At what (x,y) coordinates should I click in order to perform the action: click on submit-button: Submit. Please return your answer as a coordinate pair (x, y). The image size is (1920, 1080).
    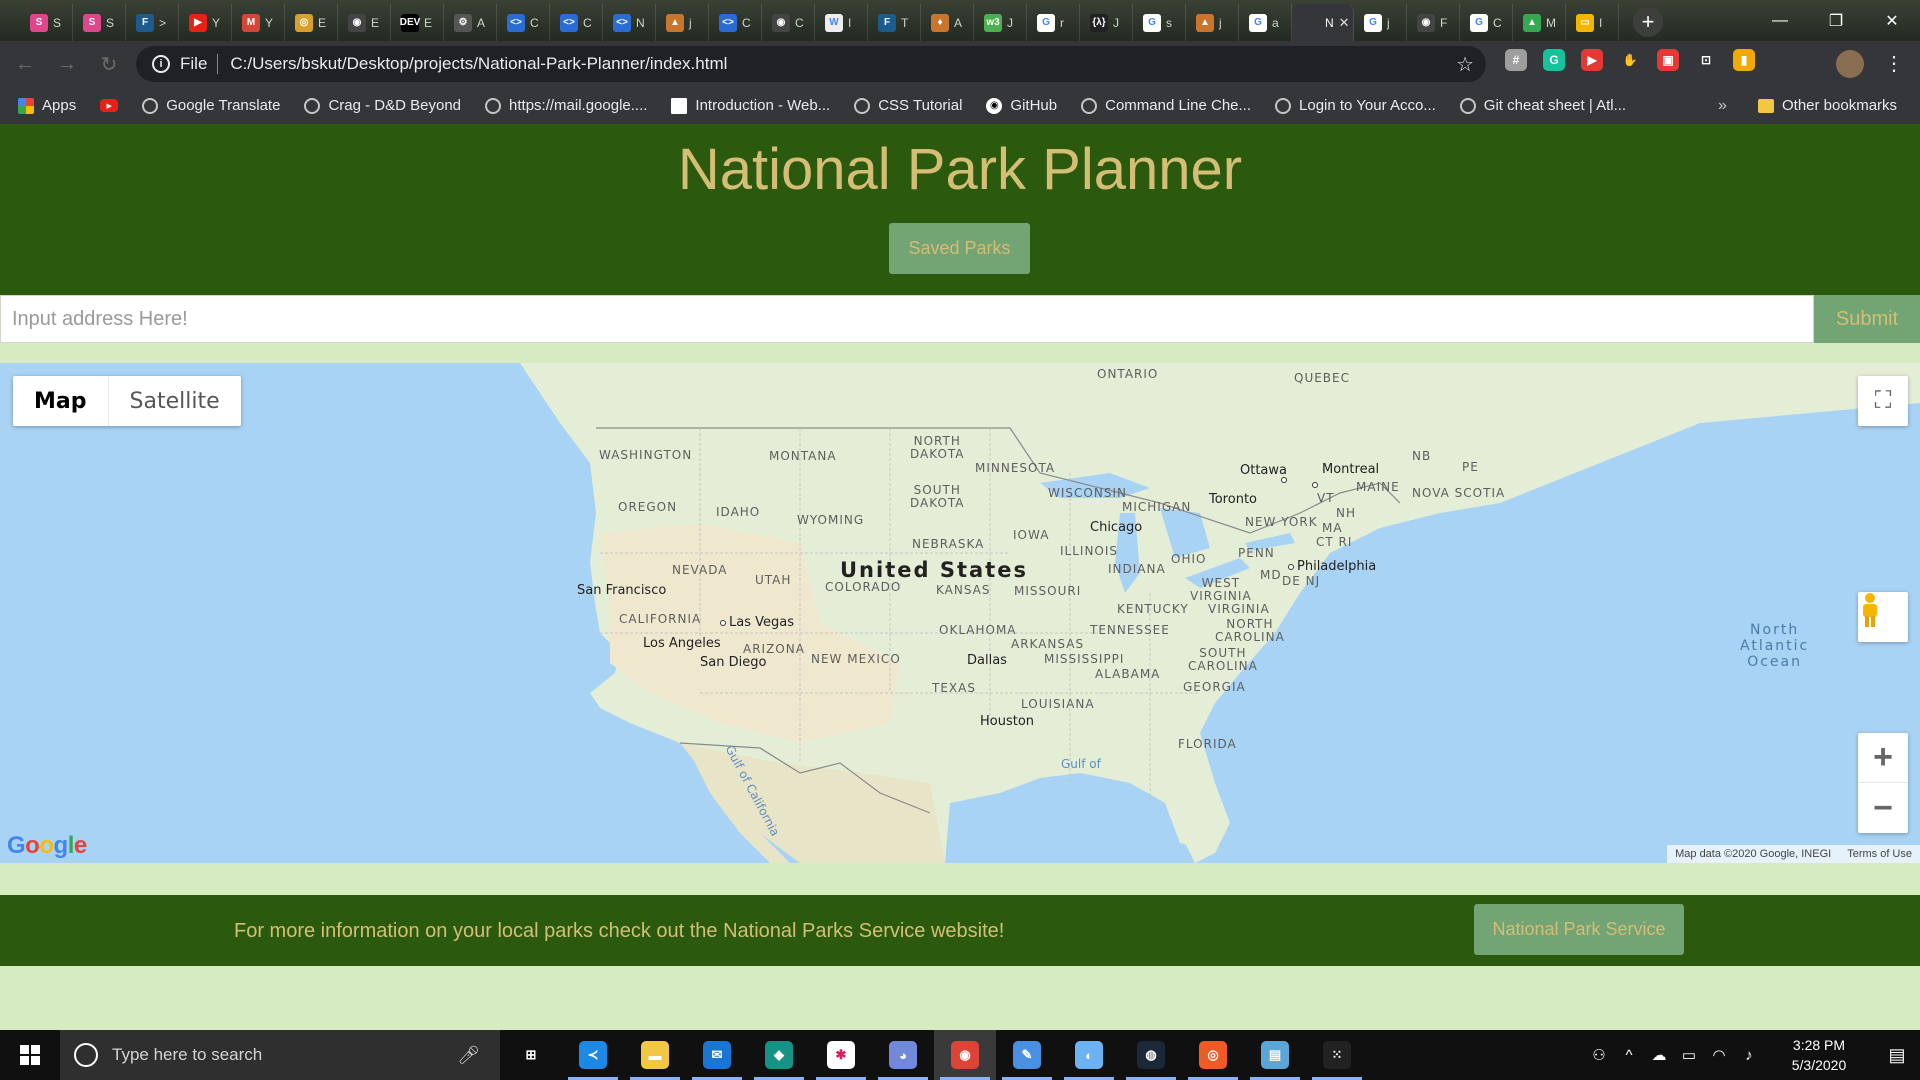
    Looking at the image, I should click on (1867, 319).